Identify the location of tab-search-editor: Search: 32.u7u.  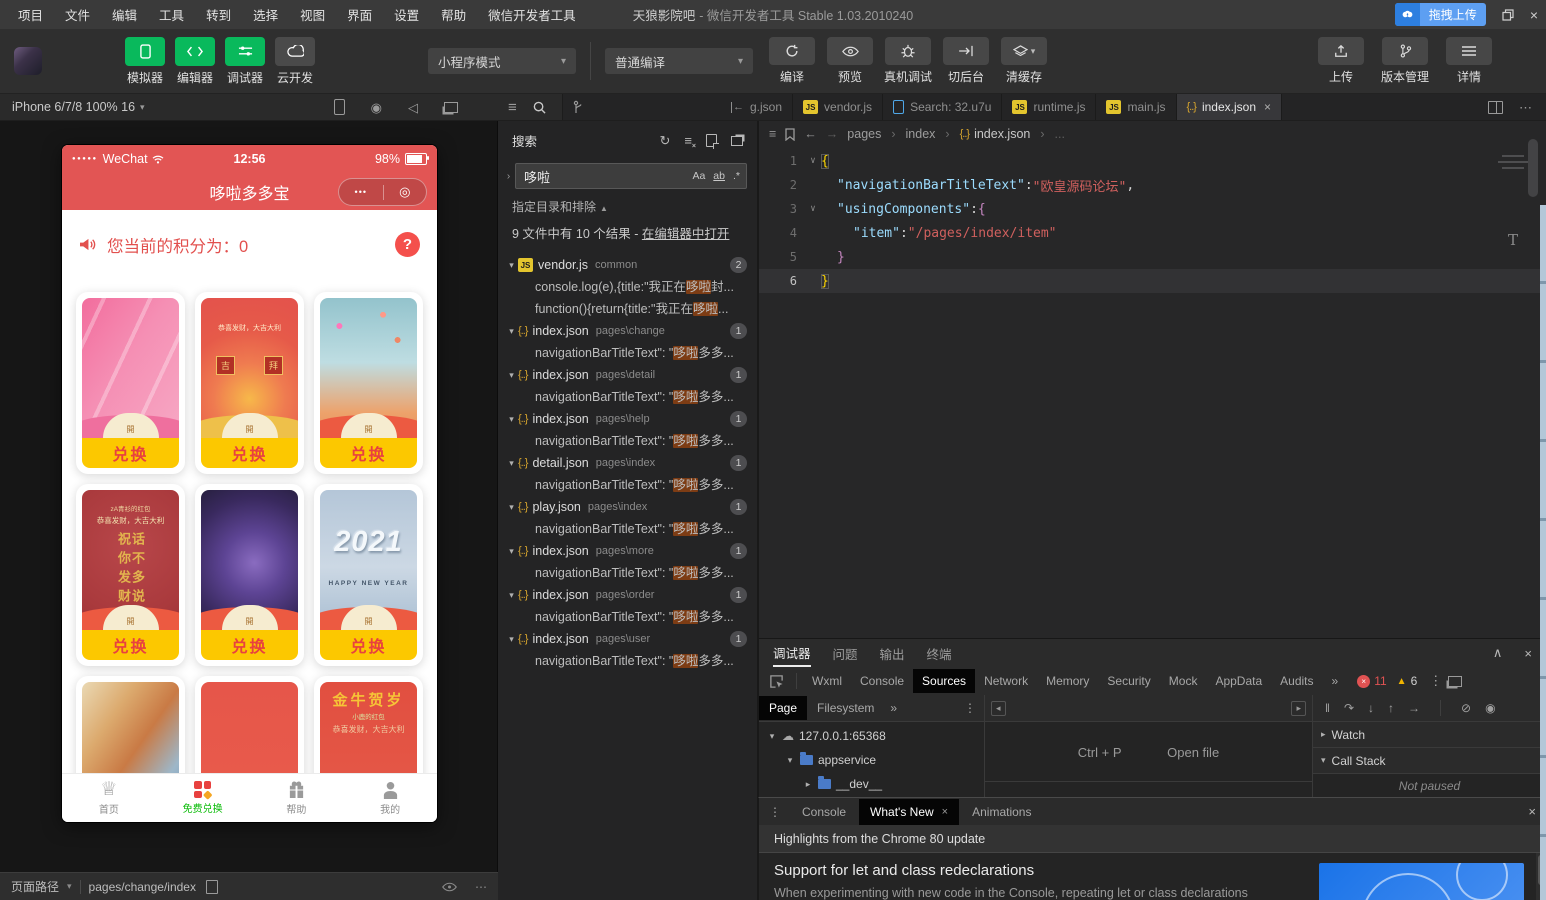
(943, 107).